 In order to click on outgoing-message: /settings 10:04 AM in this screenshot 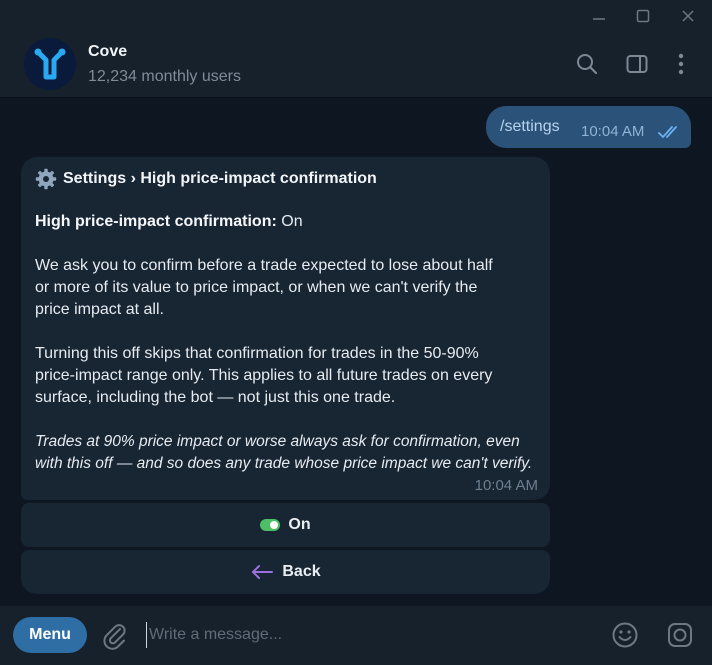, I will do `click(588, 127)`.